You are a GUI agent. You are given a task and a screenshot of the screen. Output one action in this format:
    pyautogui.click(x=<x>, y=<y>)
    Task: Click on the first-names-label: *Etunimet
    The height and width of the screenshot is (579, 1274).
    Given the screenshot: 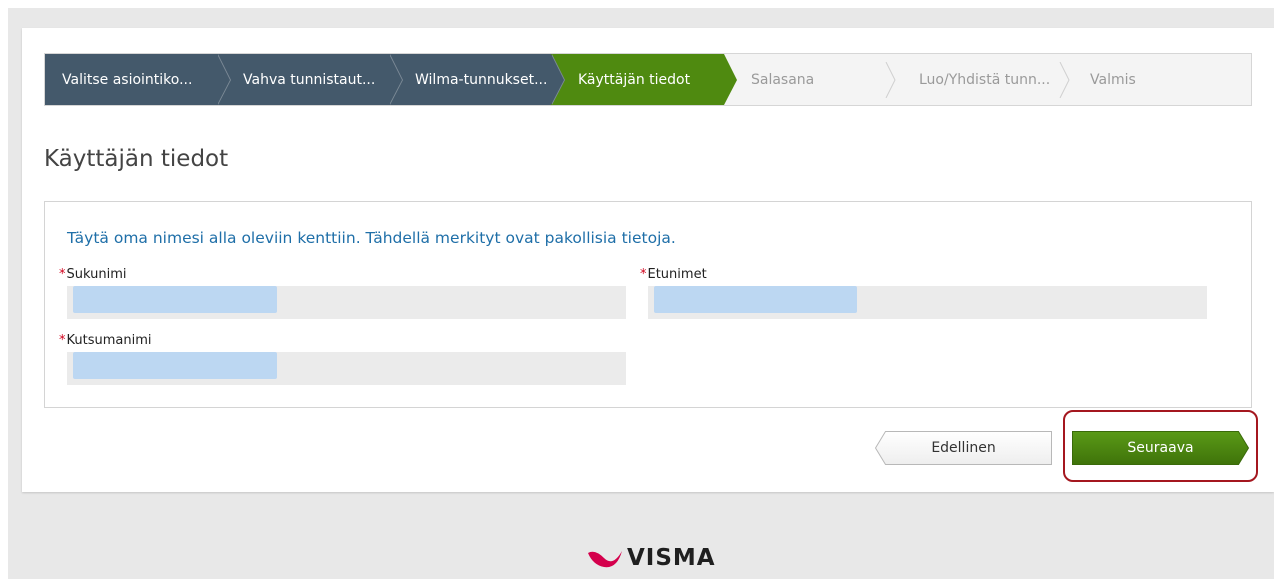 What is the action you would take?
    pyautogui.click(x=673, y=274)
    